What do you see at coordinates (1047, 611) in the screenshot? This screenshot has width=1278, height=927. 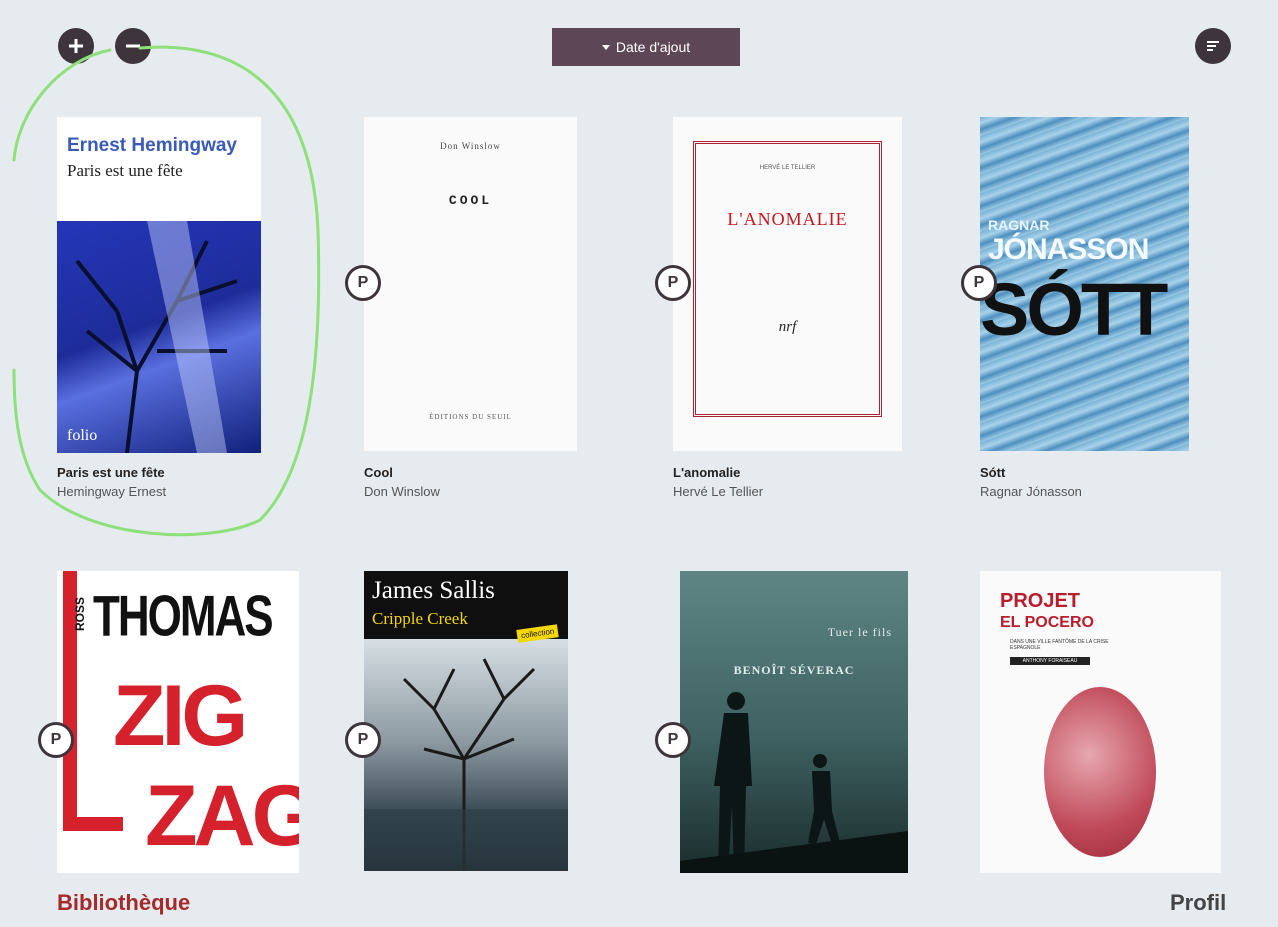 I see `cover-title: PROJET EL POCERO` at bounding box center [1047, 611].